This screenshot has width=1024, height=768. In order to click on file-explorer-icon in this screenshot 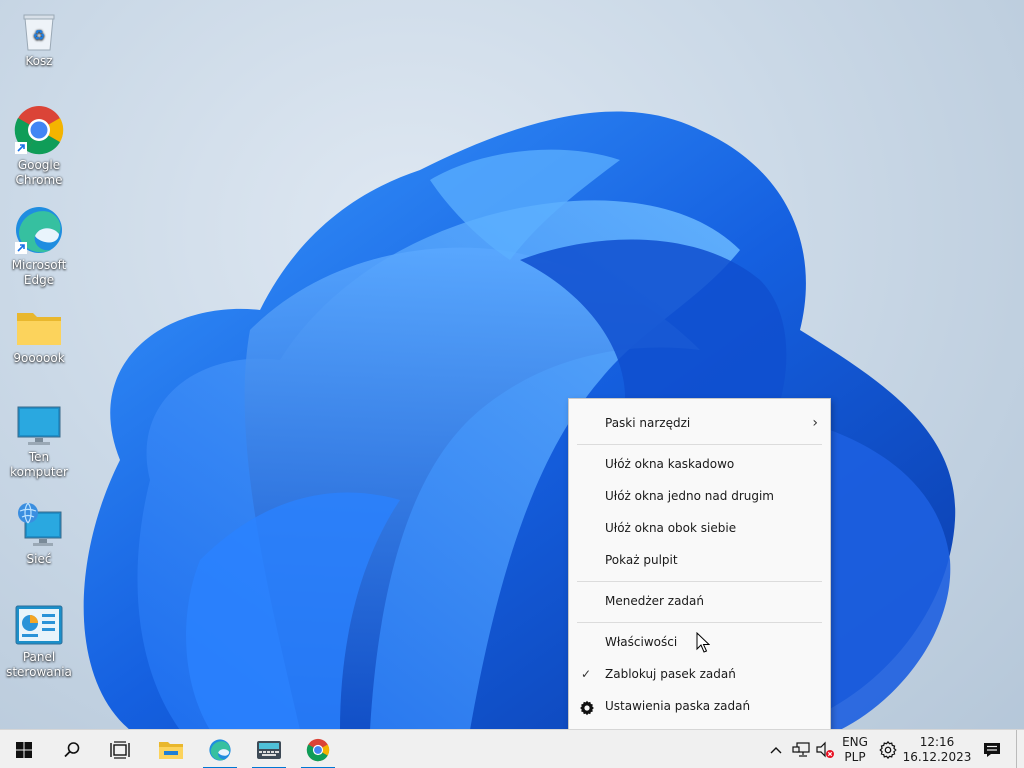, I will do `click(171, 750)`.